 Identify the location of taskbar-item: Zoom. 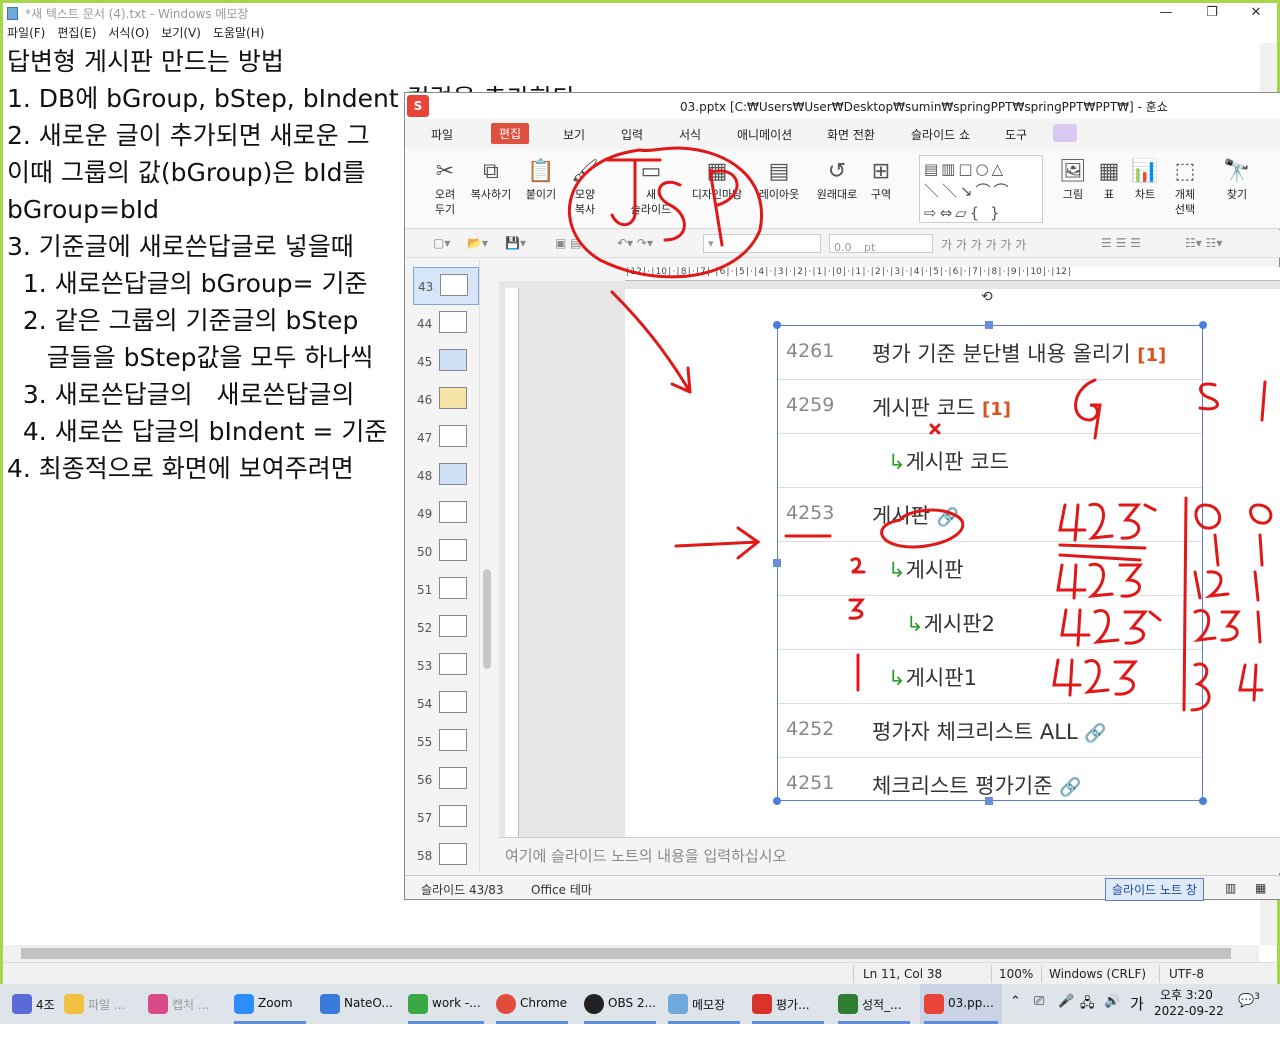
(270, 1004).